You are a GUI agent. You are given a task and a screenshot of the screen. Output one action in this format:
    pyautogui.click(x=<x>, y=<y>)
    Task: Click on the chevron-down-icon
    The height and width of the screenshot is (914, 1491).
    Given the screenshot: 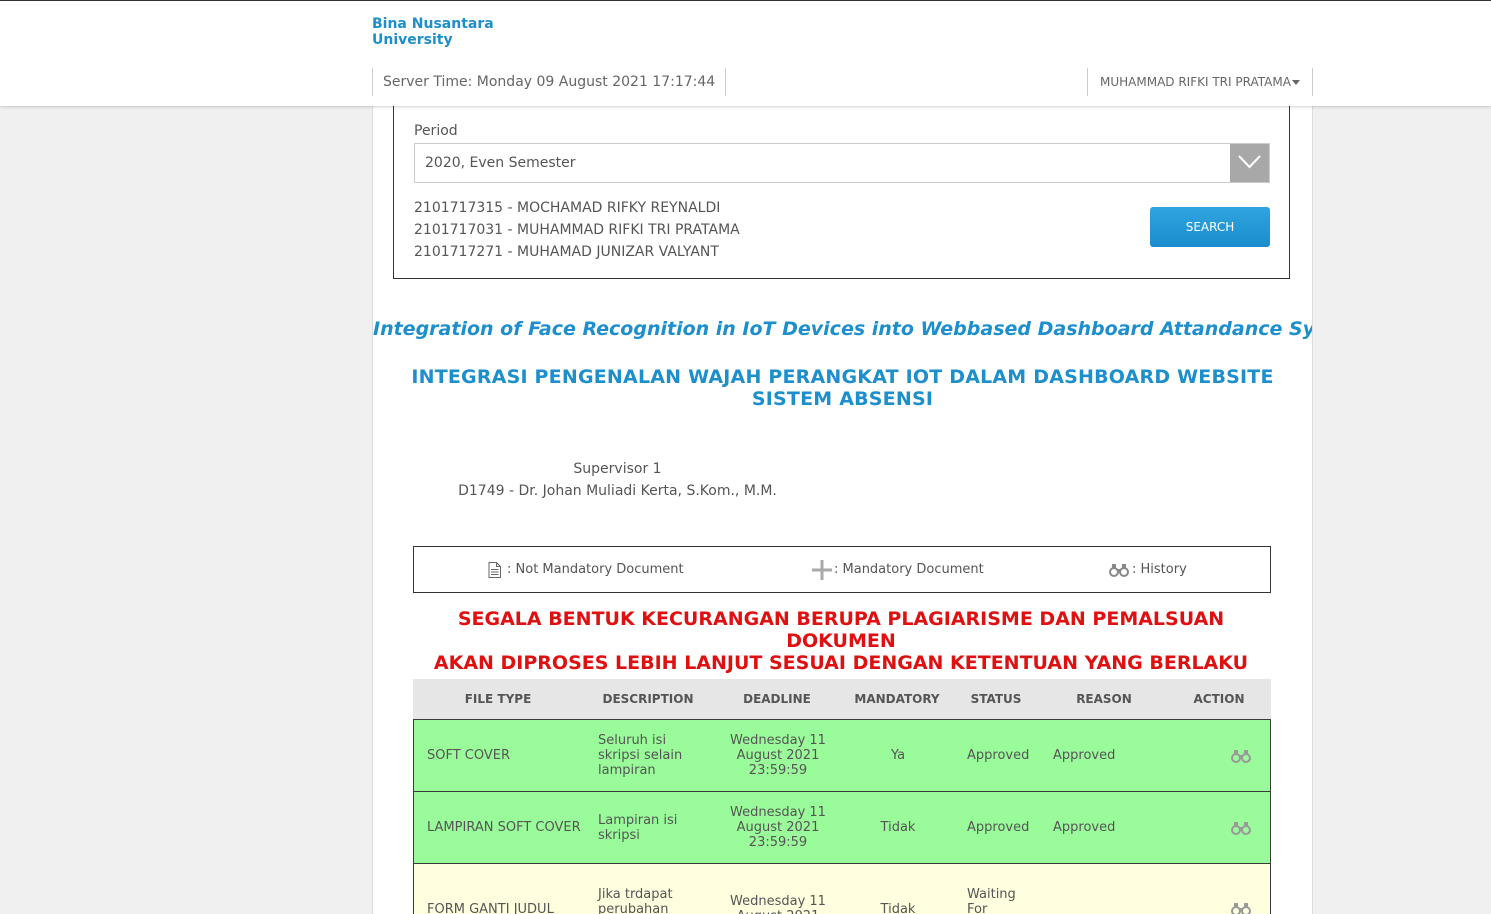 What is the action you would take?
    pyautogui.click(x=1249, y=163)
    